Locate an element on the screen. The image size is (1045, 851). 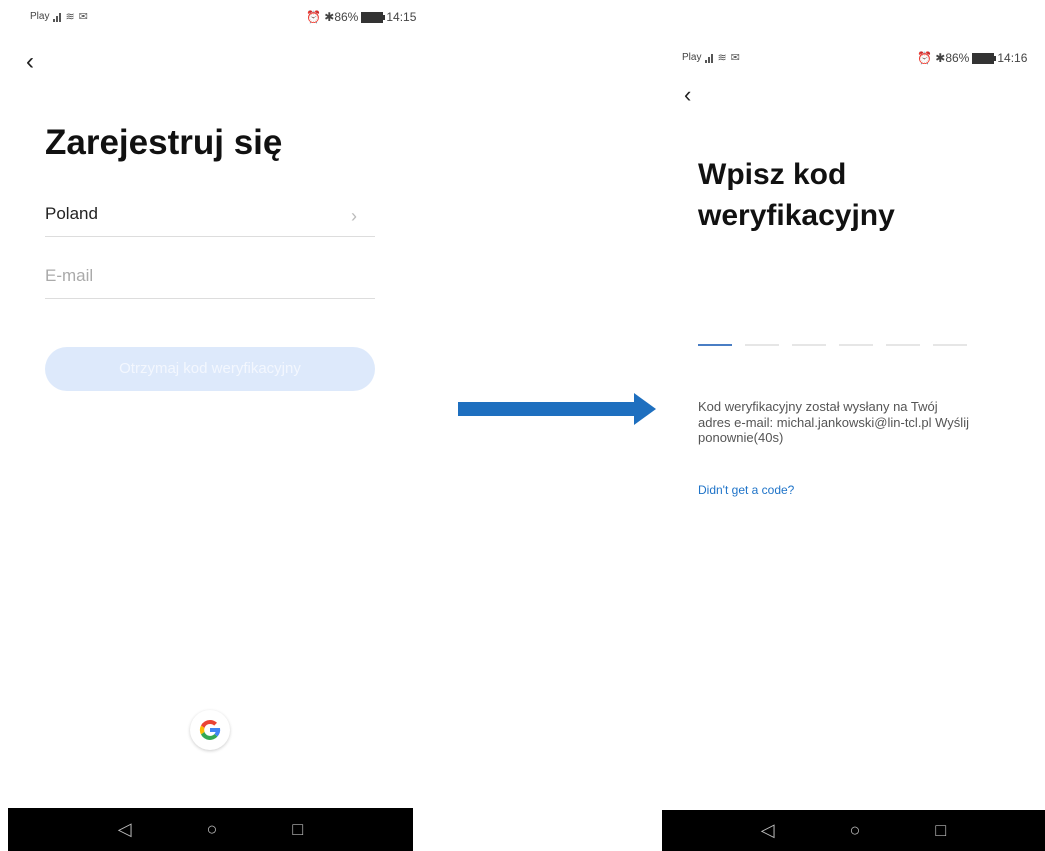
country-selector: Poland › is located at coordinates (210, 220).